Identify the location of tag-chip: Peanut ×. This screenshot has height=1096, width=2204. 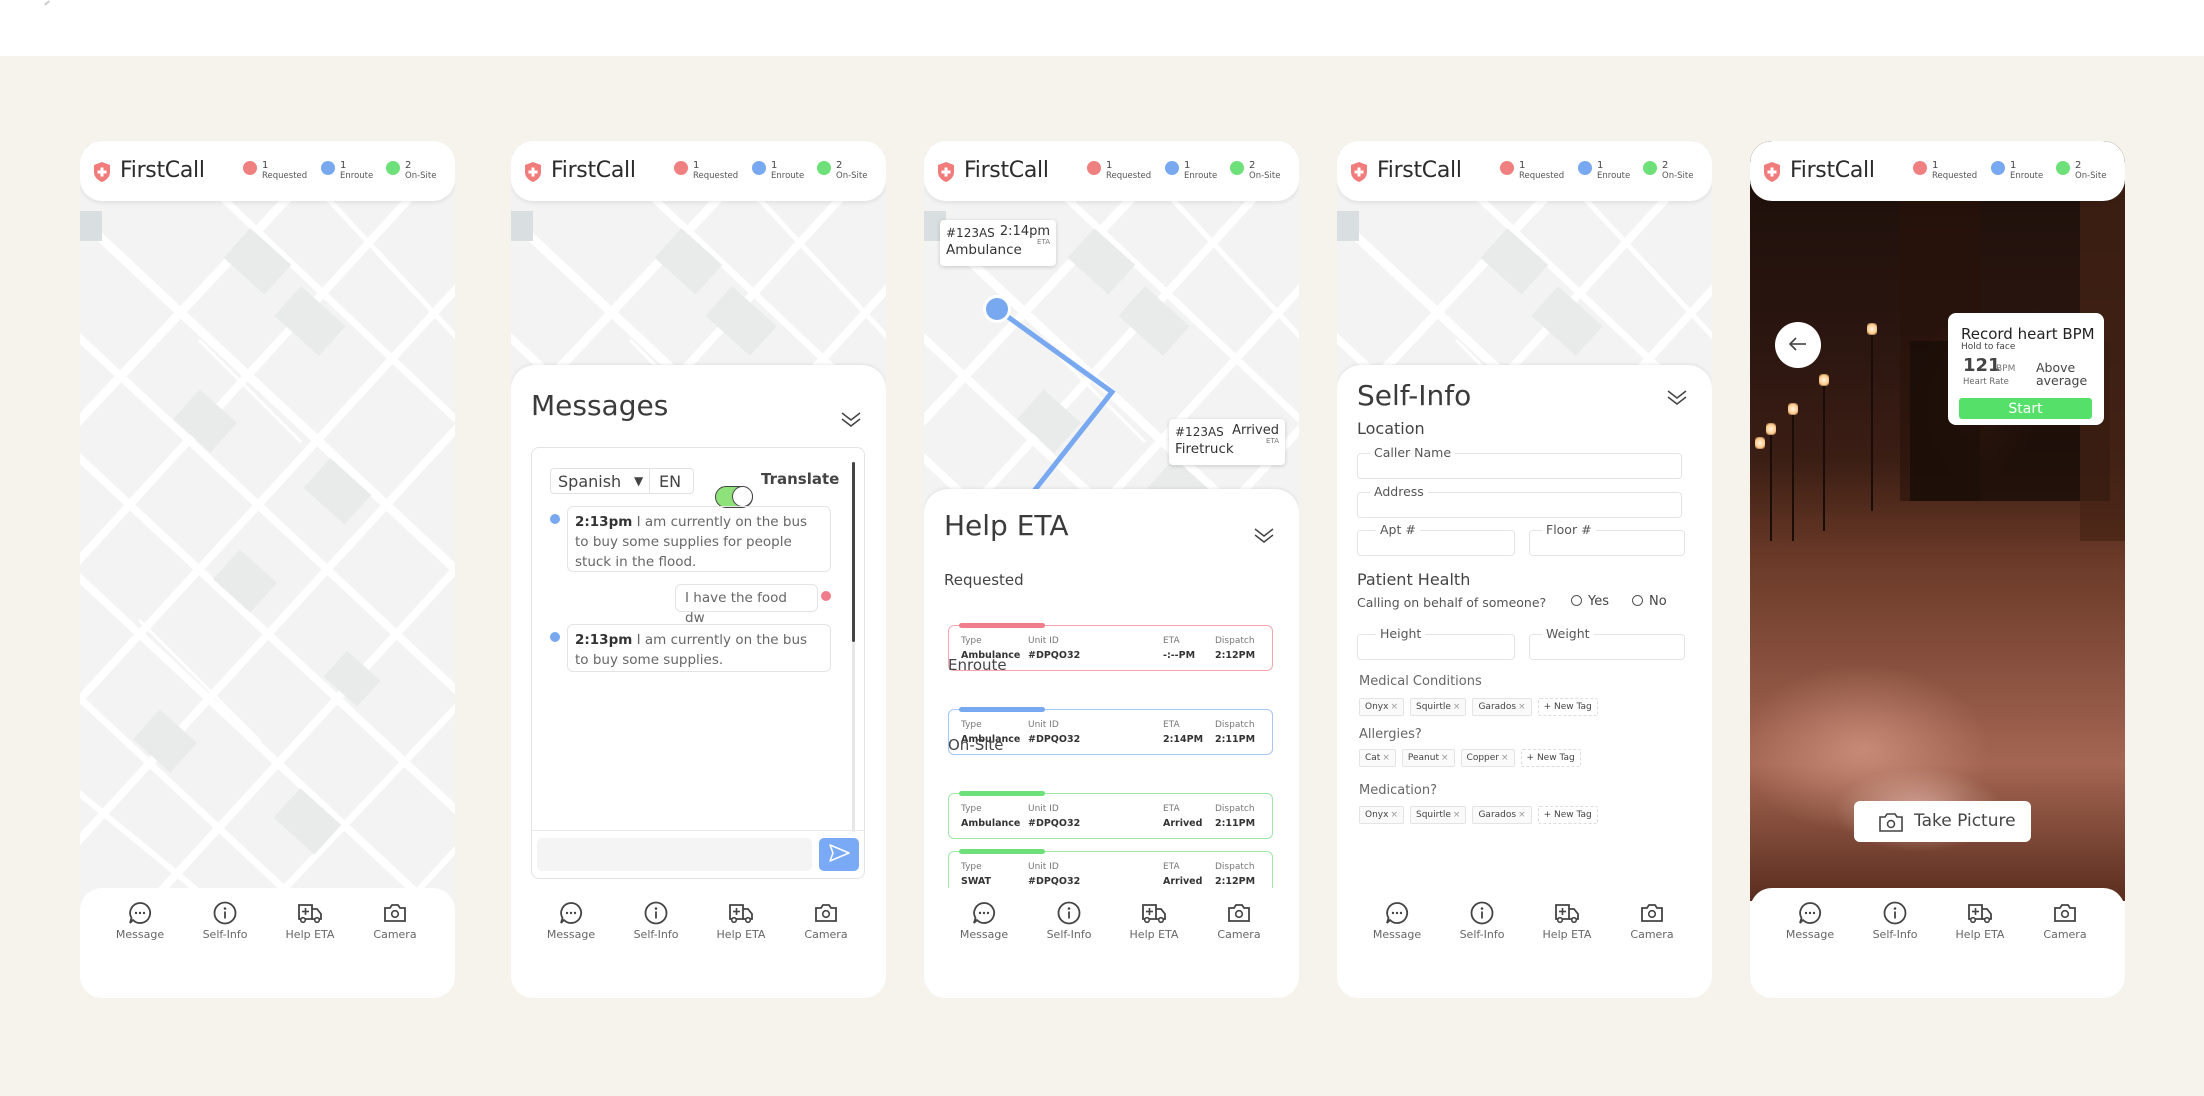
(1428, 758).